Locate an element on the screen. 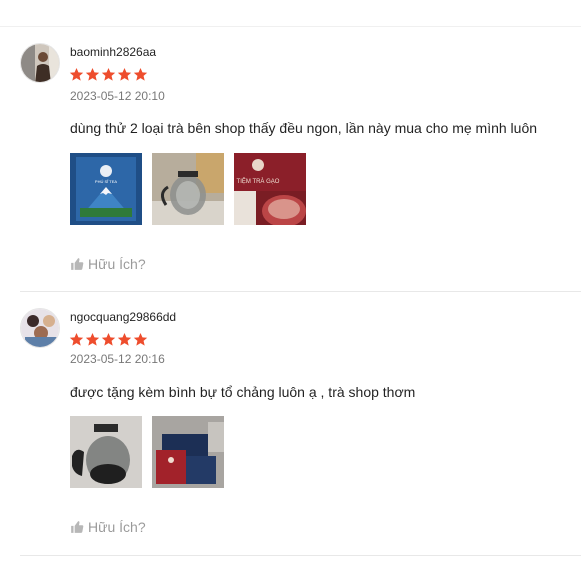 The width and height of the screenshot is (581, 581). review-photo: TIỆM TRÀ GẠO is located at coordinates (270, 189).